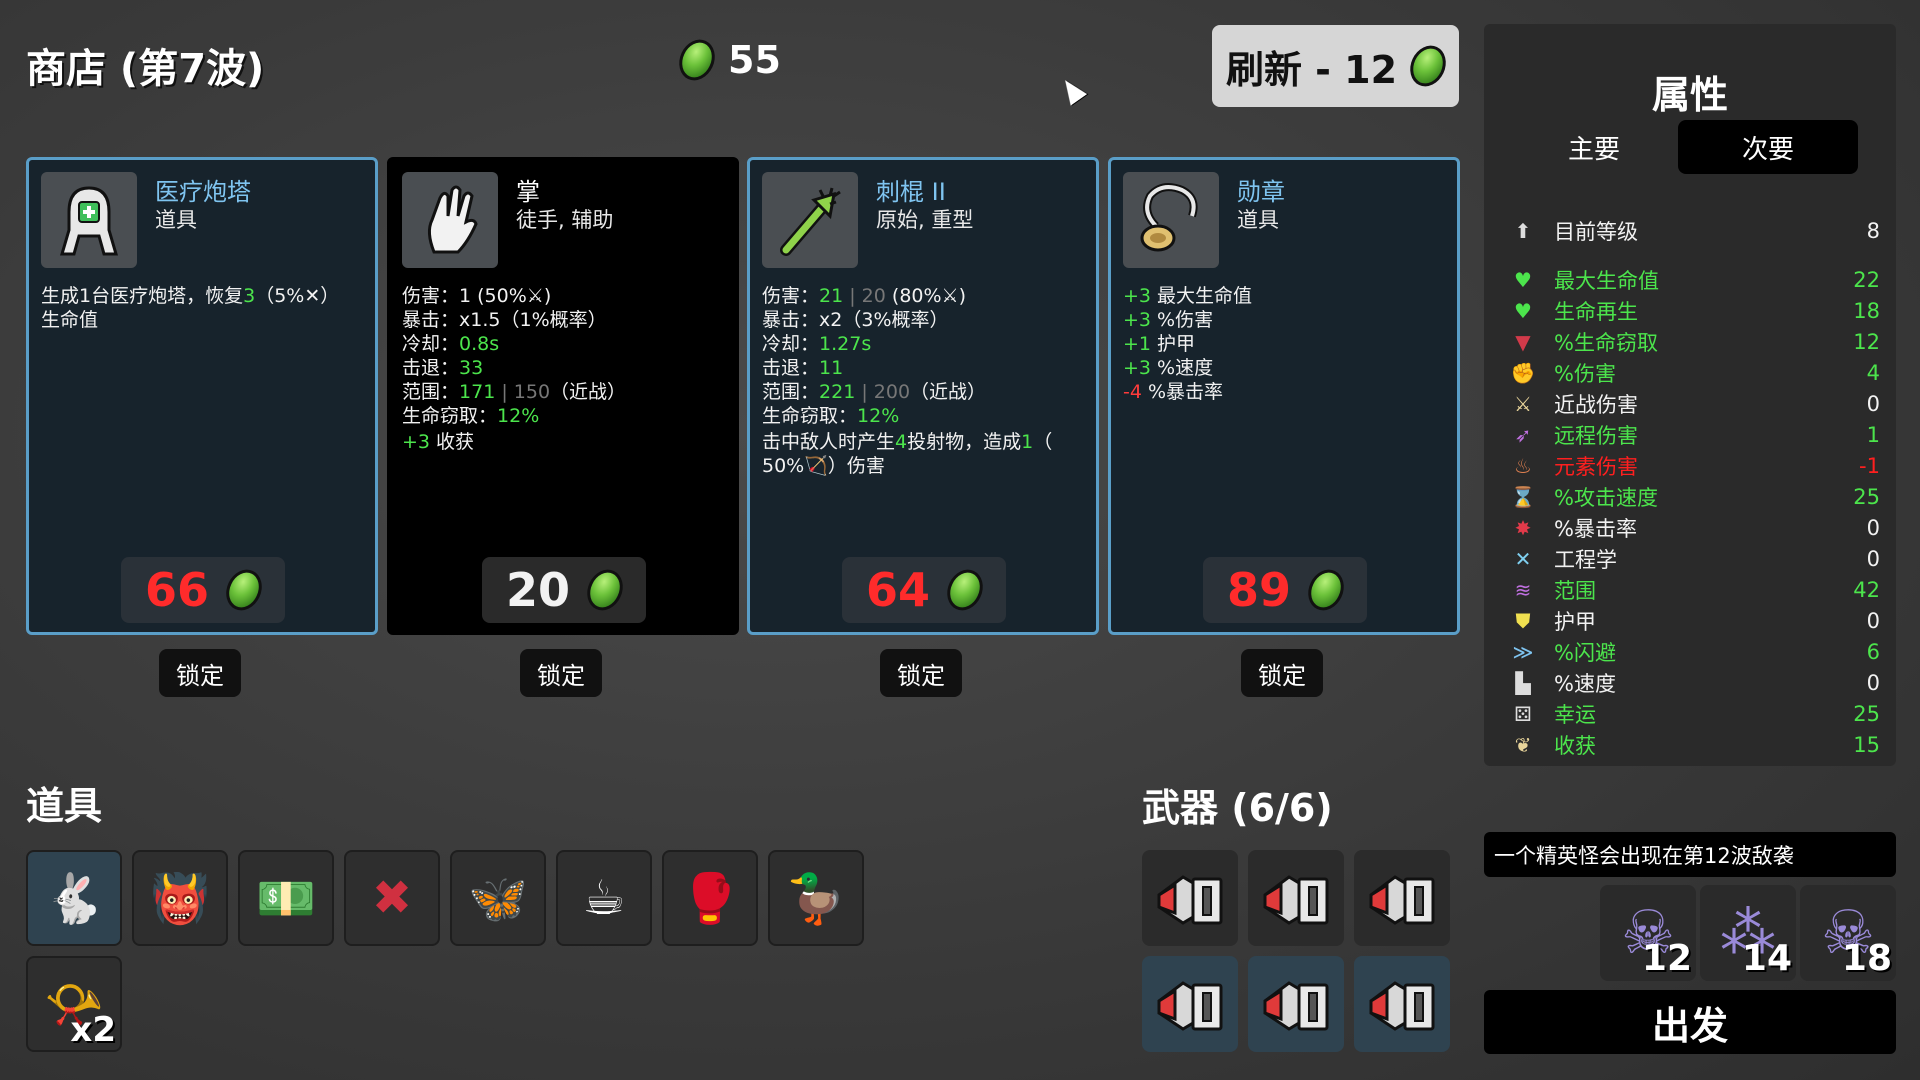 This screenshot has width=1920, height=1080. I want to click on card-name: 勋章, so click(1261, 192).